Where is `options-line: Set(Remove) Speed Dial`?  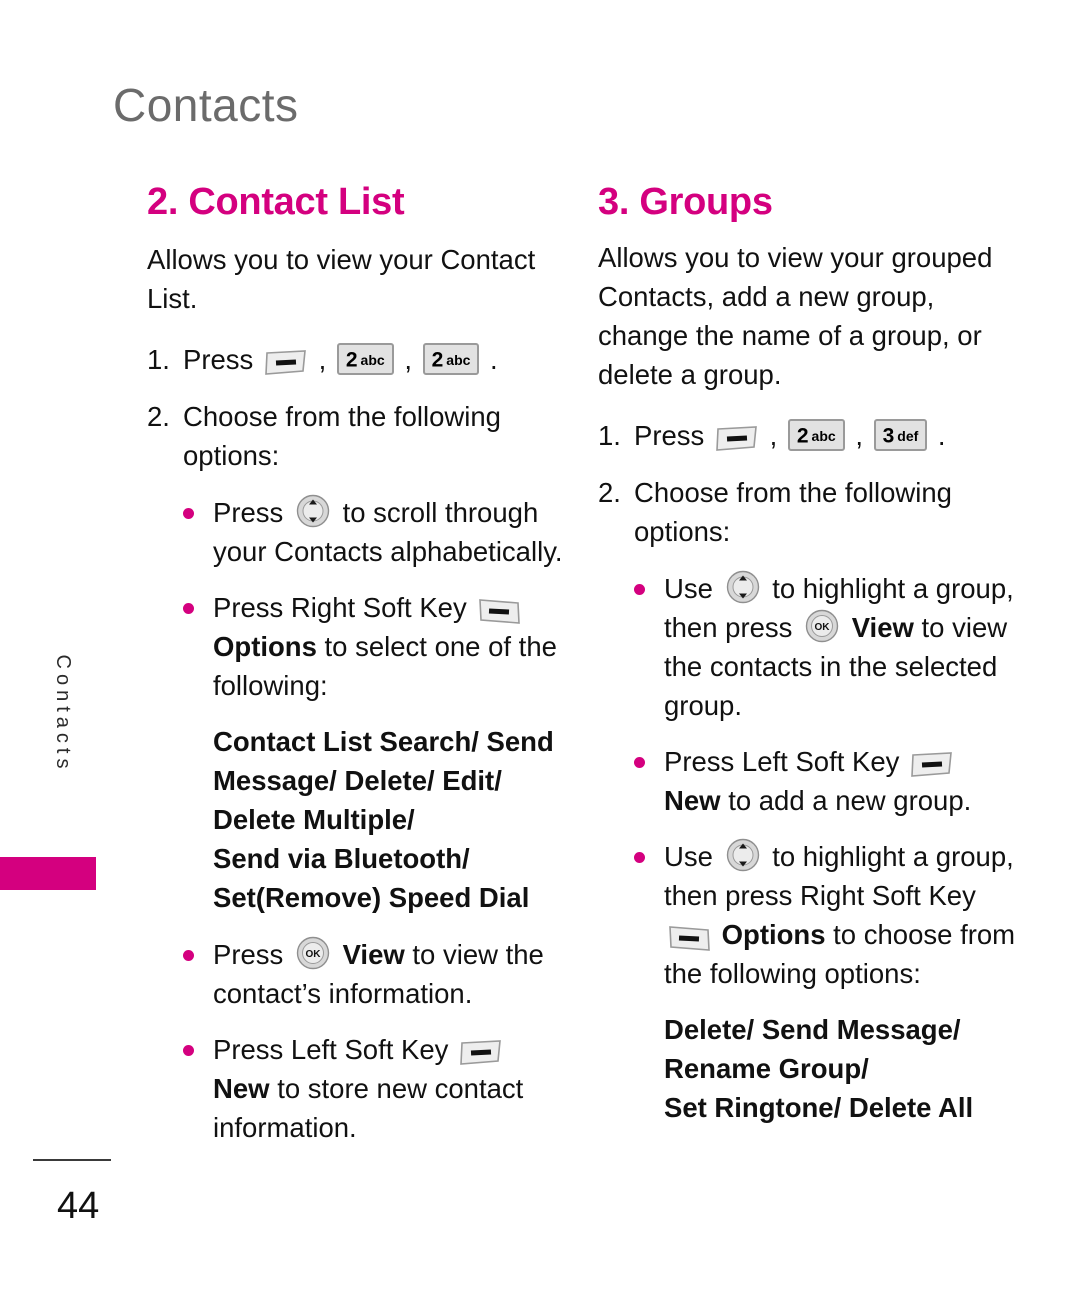 options-line: Set(Remove) Speed Dial is located at coordinates (371, 897).